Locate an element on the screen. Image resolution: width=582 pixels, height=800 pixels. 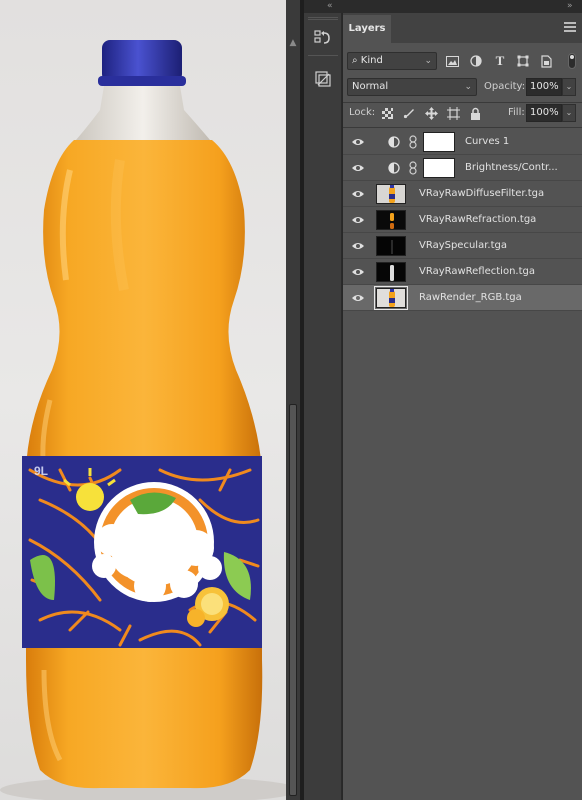
opacity-label: Opacity: is located at coordinates (505, 86).